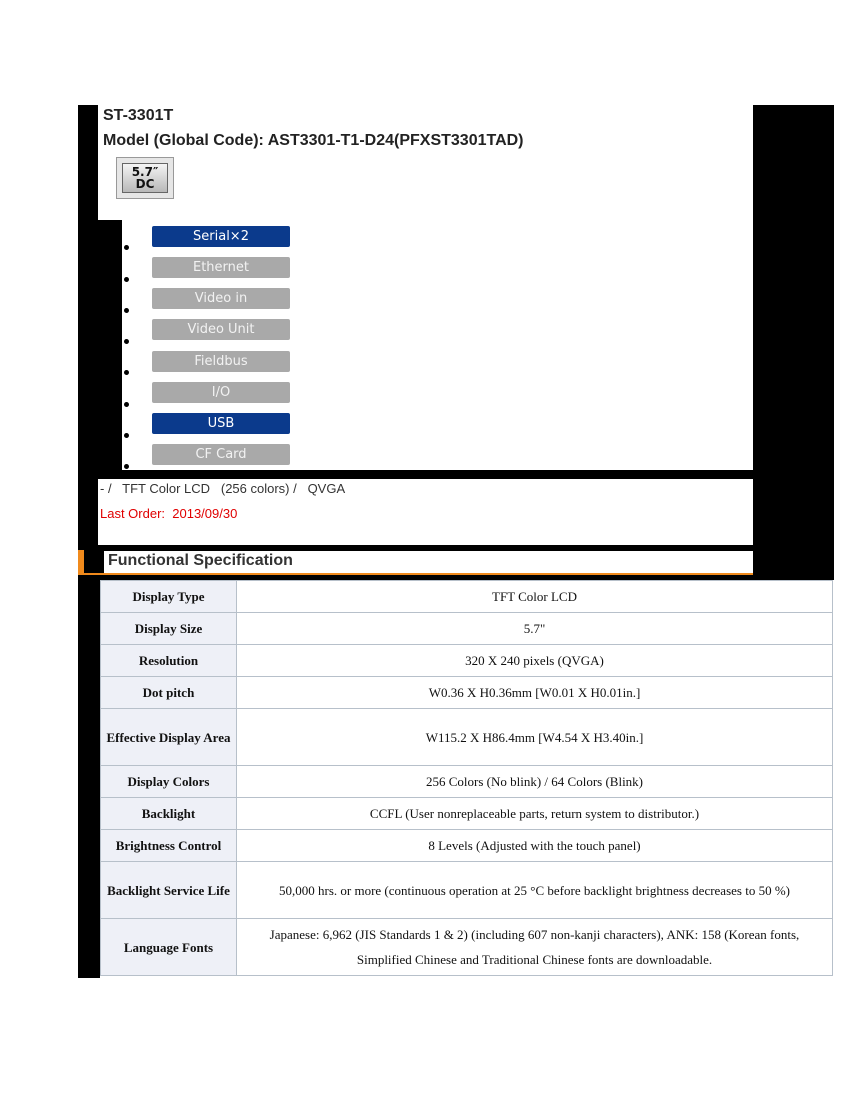 This screenshot has height=1100, width=850. What do you see at coordinates (168, 947) in the screenshot?
I see `spec-key: Language Fonts` at bounding box center [168, 947].